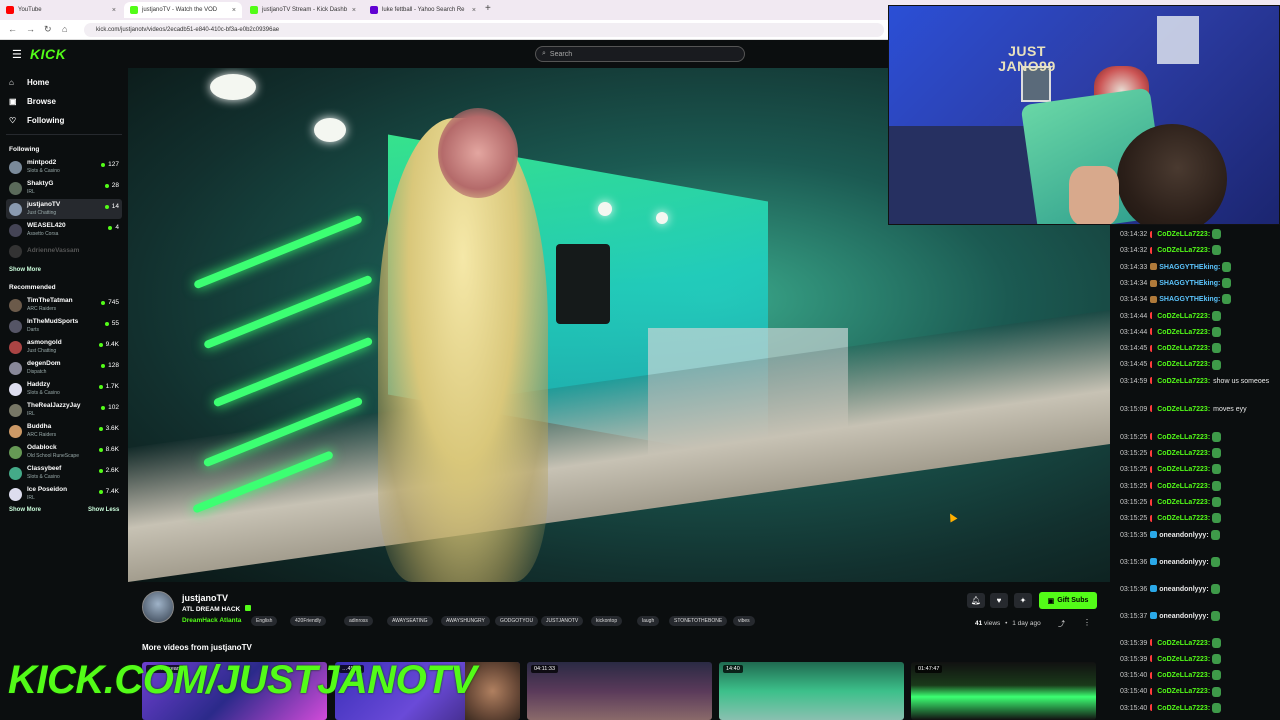  What do you see at coordinates (29, 82) in the screenshot?
I see `nav-home: ⌂ Home` at bounding box center [29, 82].